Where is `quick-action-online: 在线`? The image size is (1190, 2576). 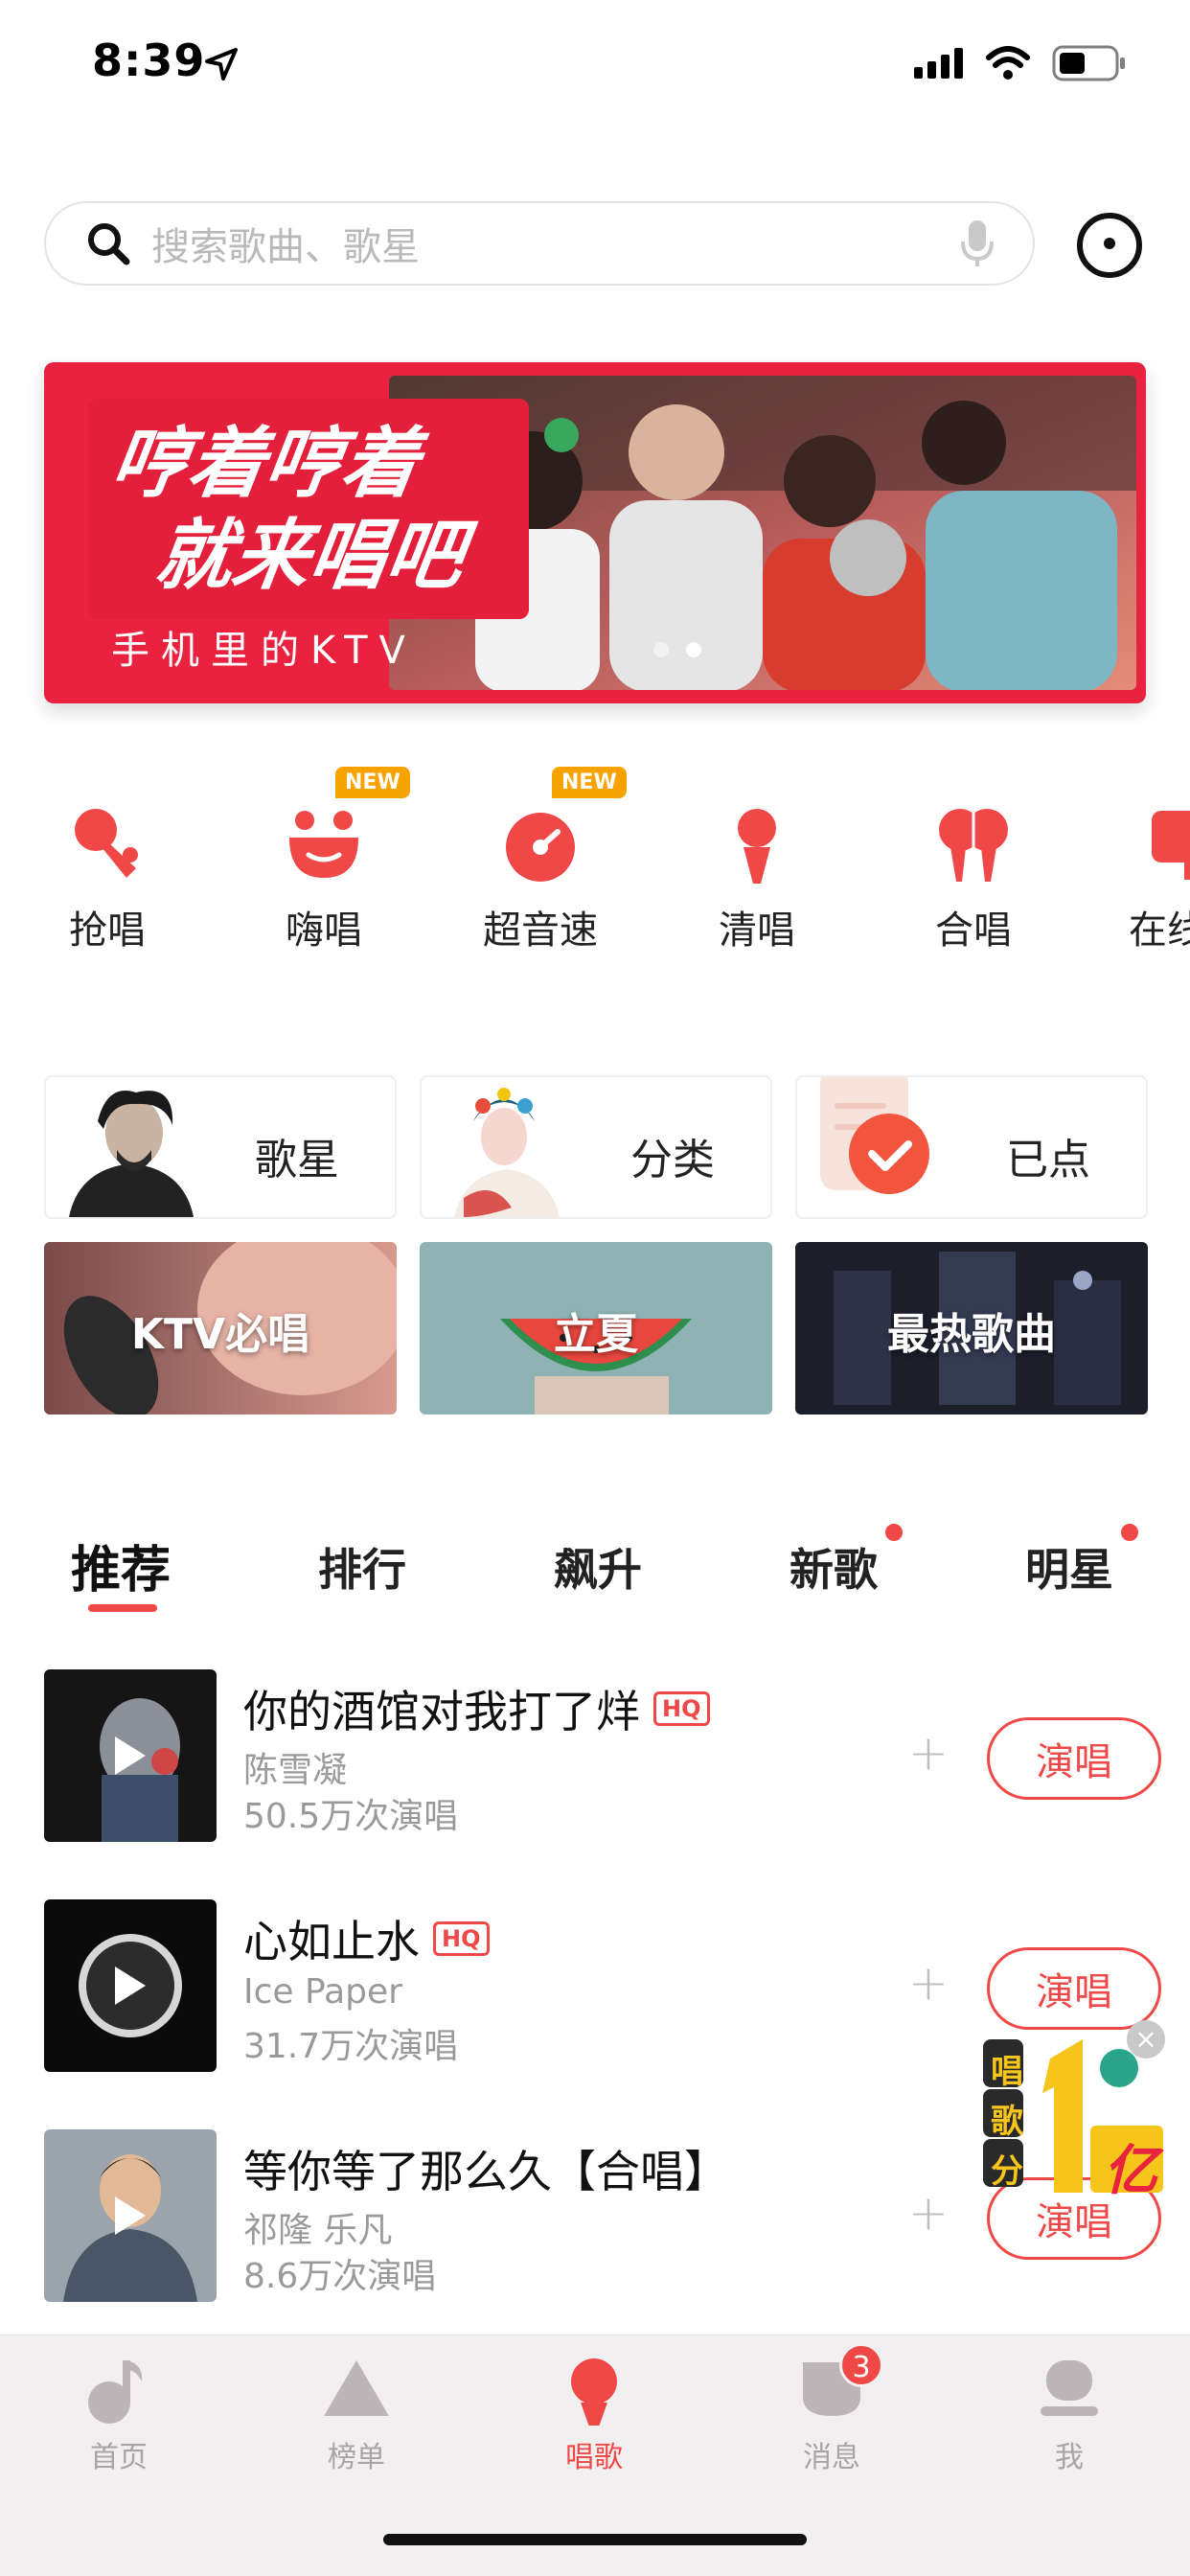
quick-action-online: 在线 is located at coordinates (1152, 862).